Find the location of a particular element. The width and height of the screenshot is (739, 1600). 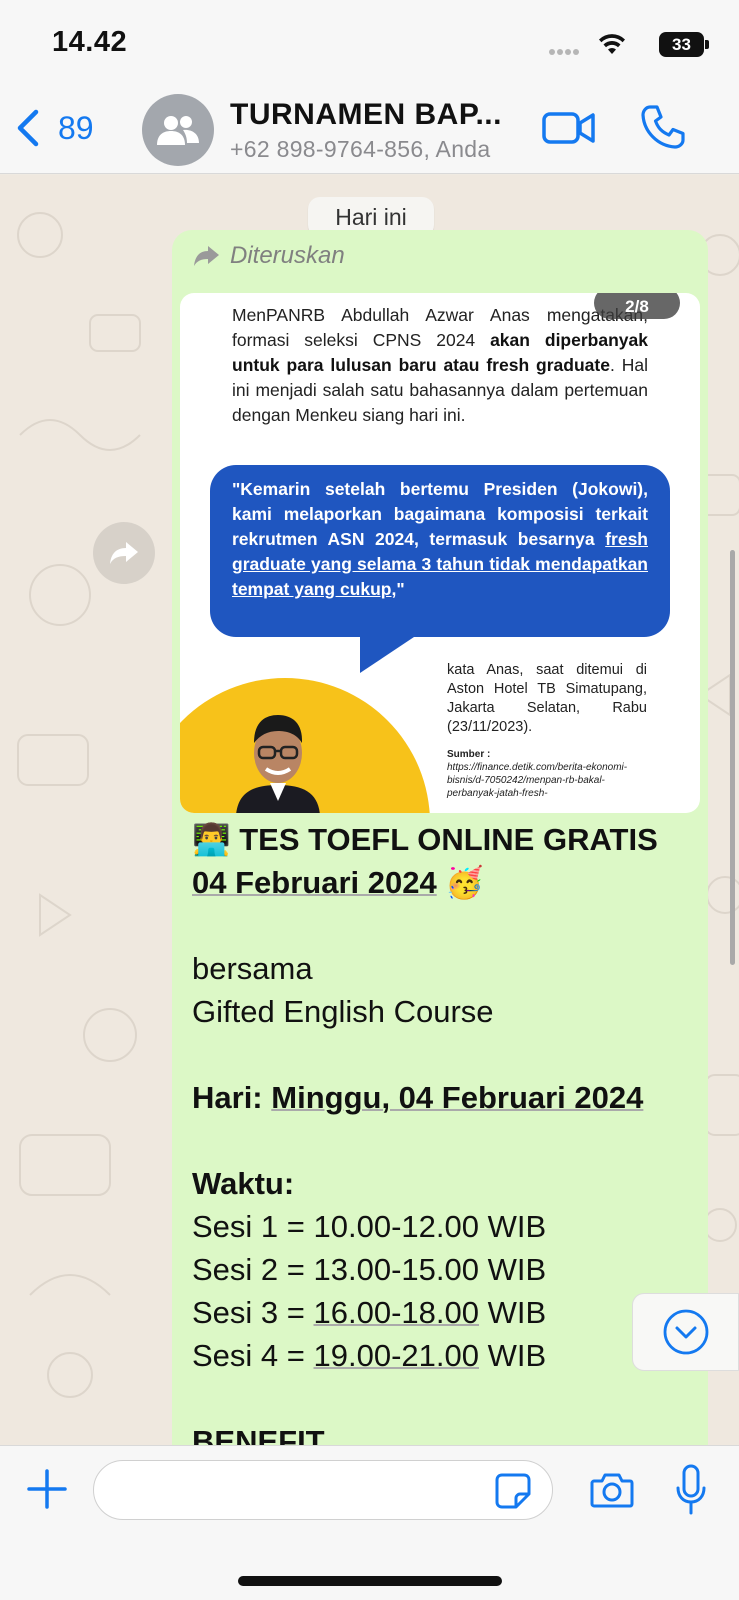

mic-icon is located at coordinates (691, 1490).